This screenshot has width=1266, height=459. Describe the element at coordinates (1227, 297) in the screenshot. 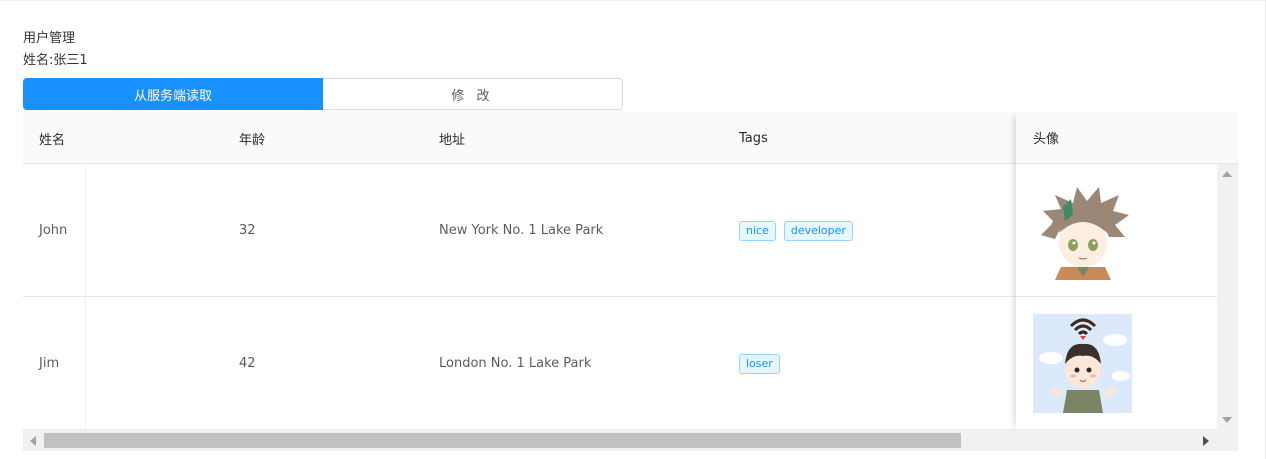

I see `vertical-scrollbar` at that location.